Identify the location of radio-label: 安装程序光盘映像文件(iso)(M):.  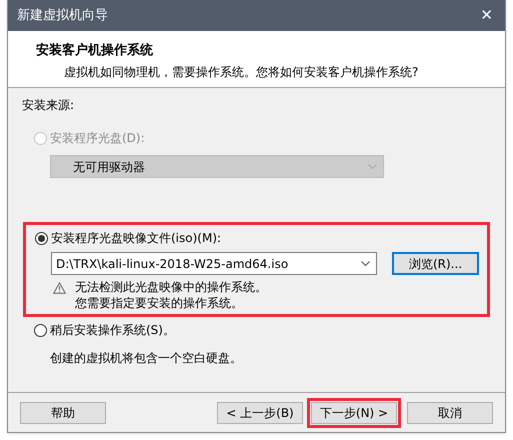
(136, 238).